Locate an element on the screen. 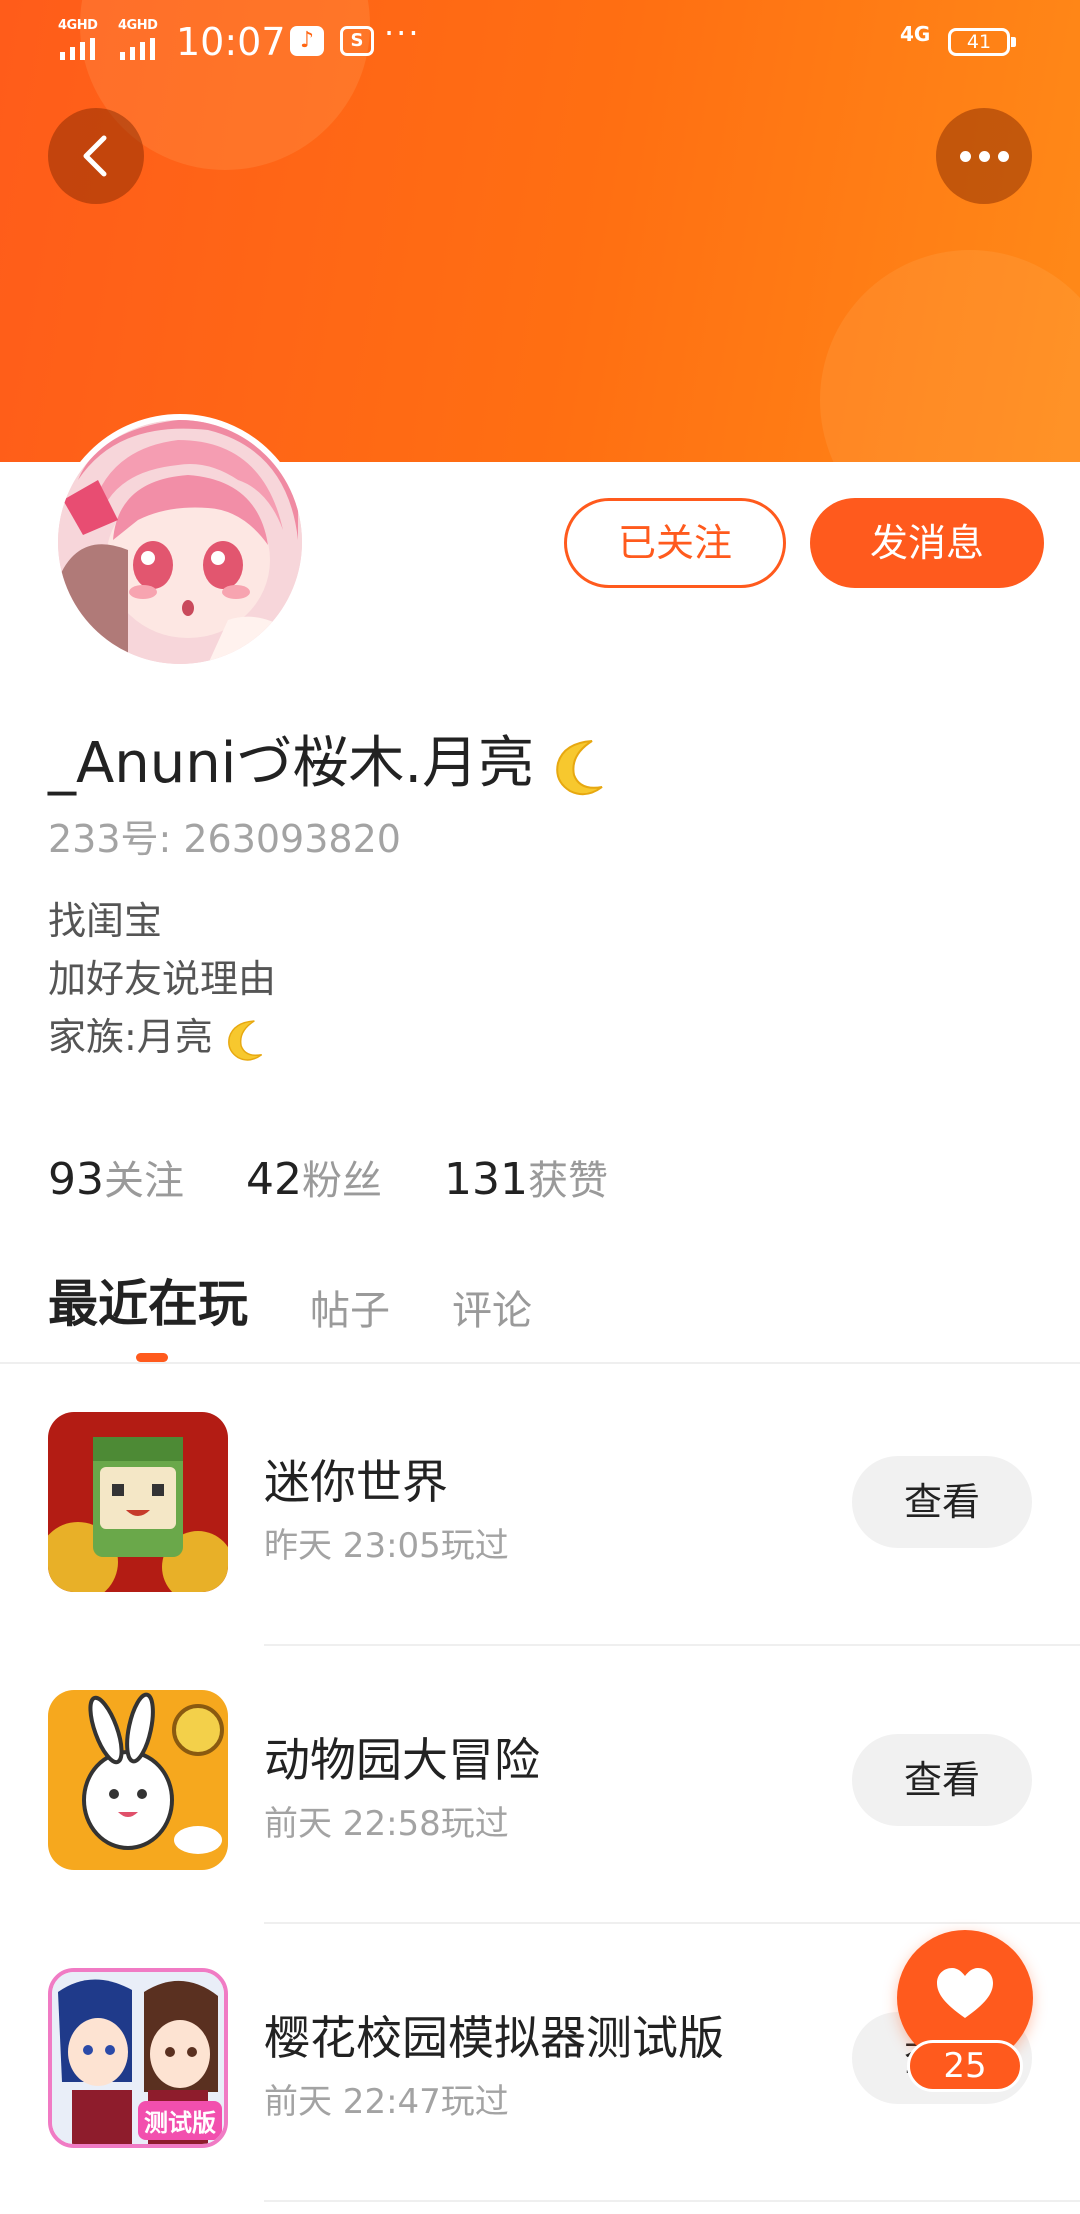 The width and height of the screenshot is (1080, 2214). followers-label: 粉丝 is located at coordinates (342, 1181).